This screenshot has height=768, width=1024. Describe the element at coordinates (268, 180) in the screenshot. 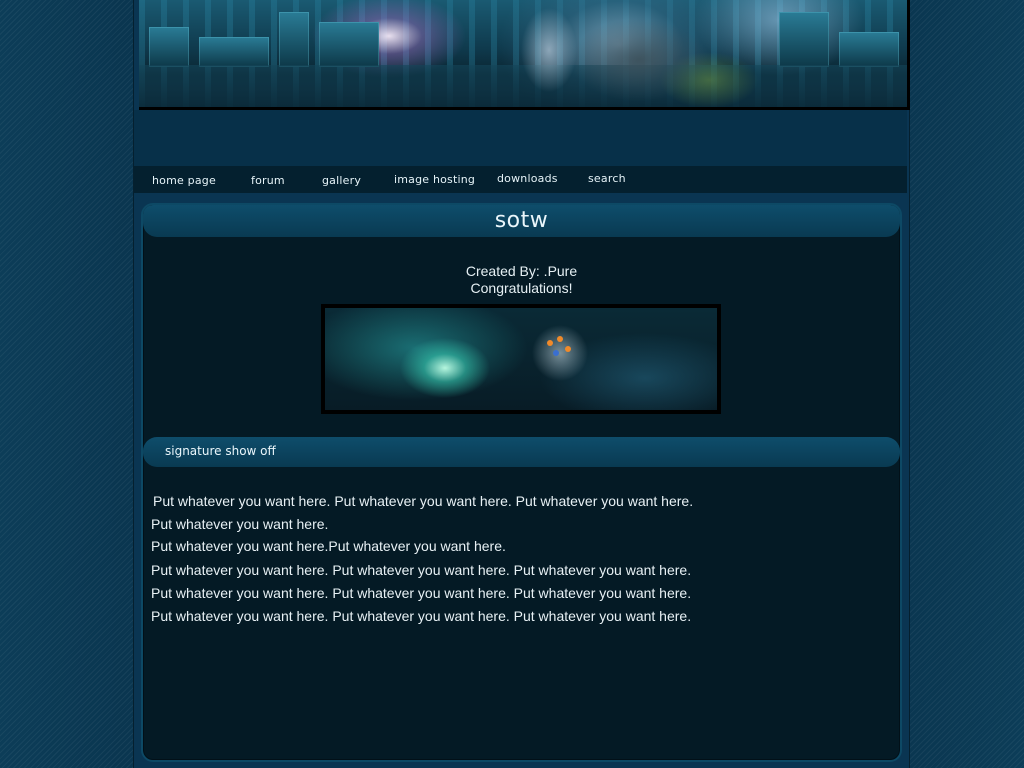

I see `nav-forum: forum` at that location.